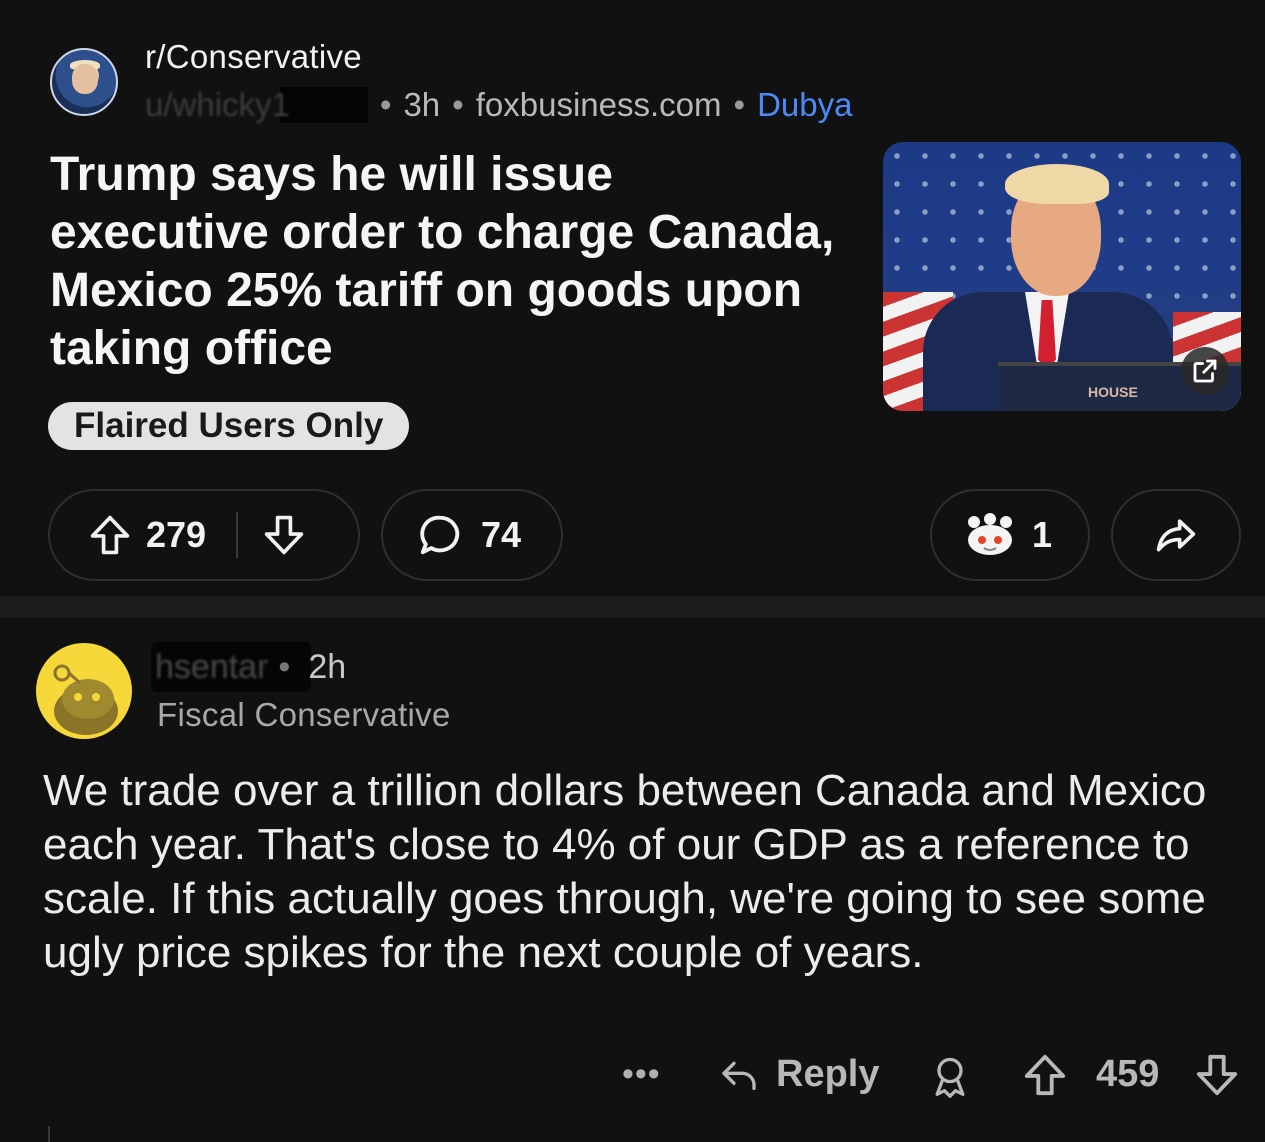 The width and height of the screenshot is (1265, 1142). I want to click on comment-author: hsentar, so click(211, 667).